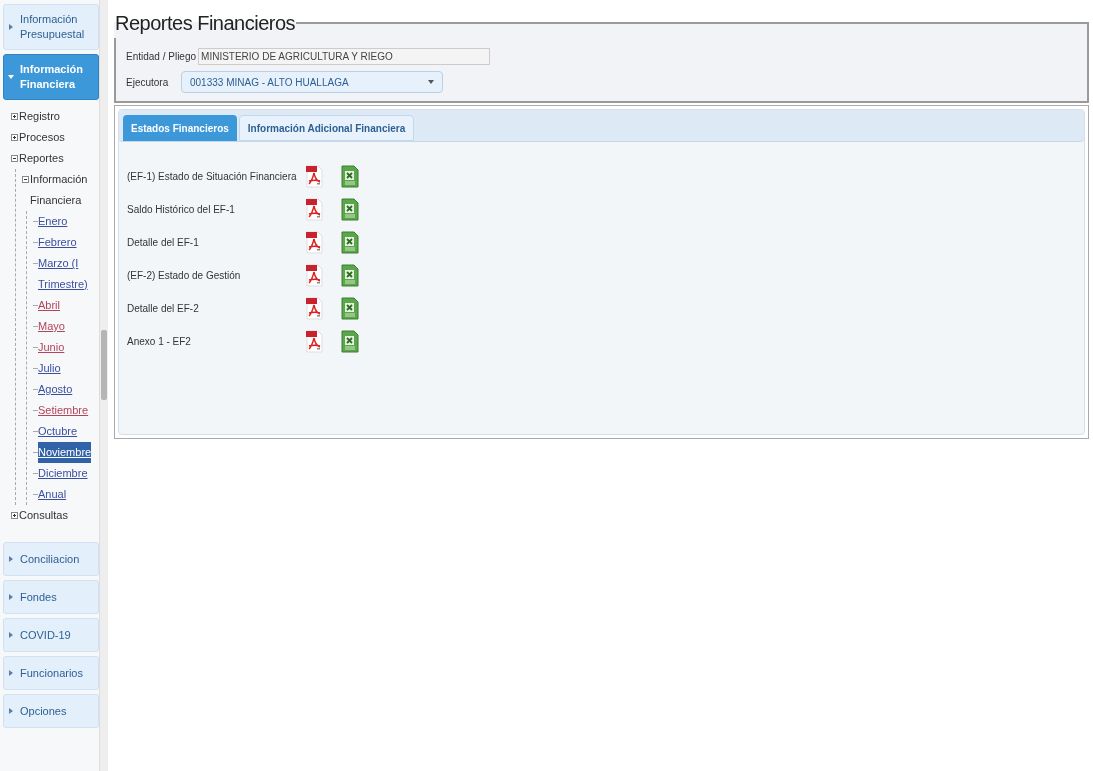 This screenshot has width=1093, height=771. What do you see at coordinates (51, 559) in the screenshot?
I see `accordion-header: Conciliacion` at bounding box center [51, 559].